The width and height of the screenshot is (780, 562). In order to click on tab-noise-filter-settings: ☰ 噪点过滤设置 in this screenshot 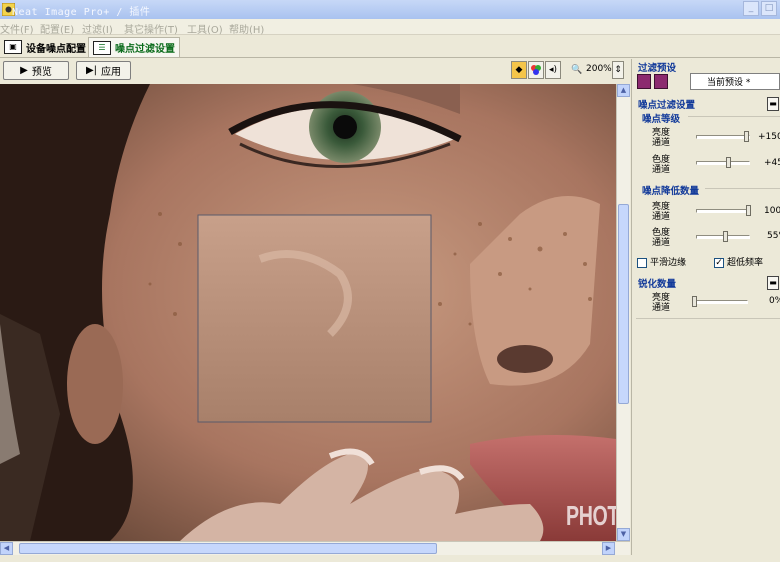, I will do `click(134, 47)`.